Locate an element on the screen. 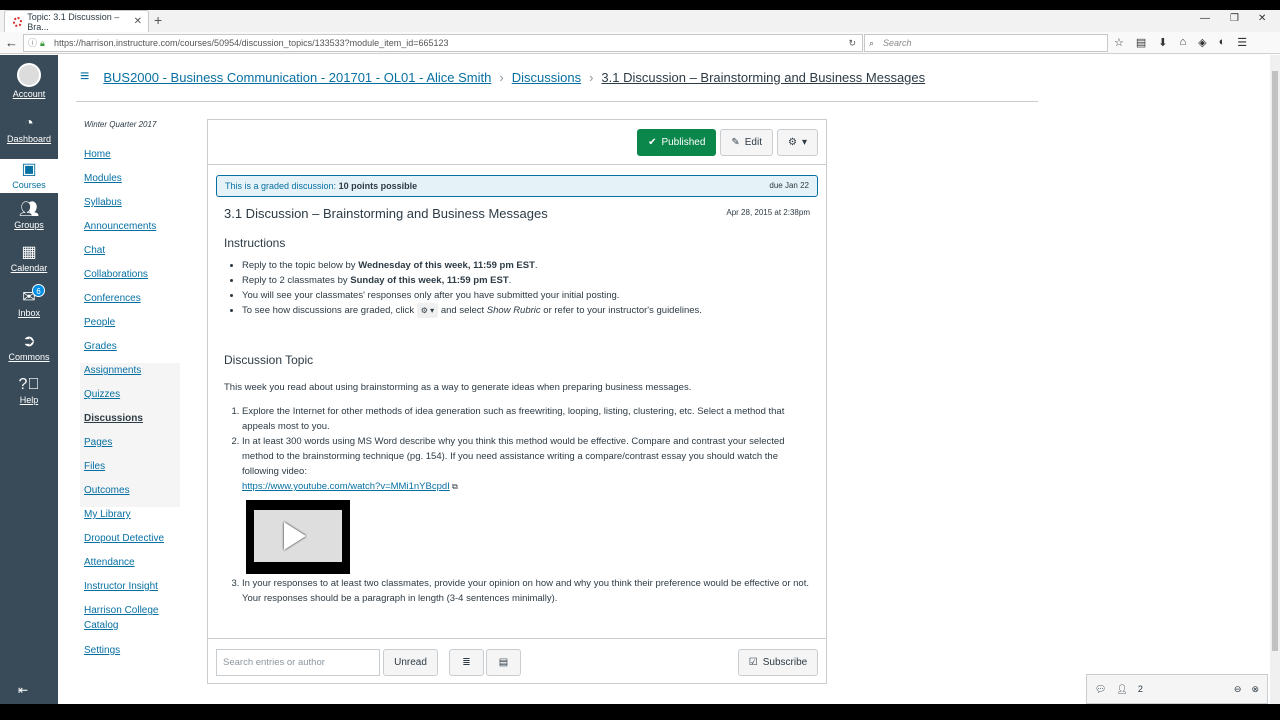 The height and width of the screenshot is (720, 1280). caret-down-icon: ▾ is located at coordinates (804, 142).